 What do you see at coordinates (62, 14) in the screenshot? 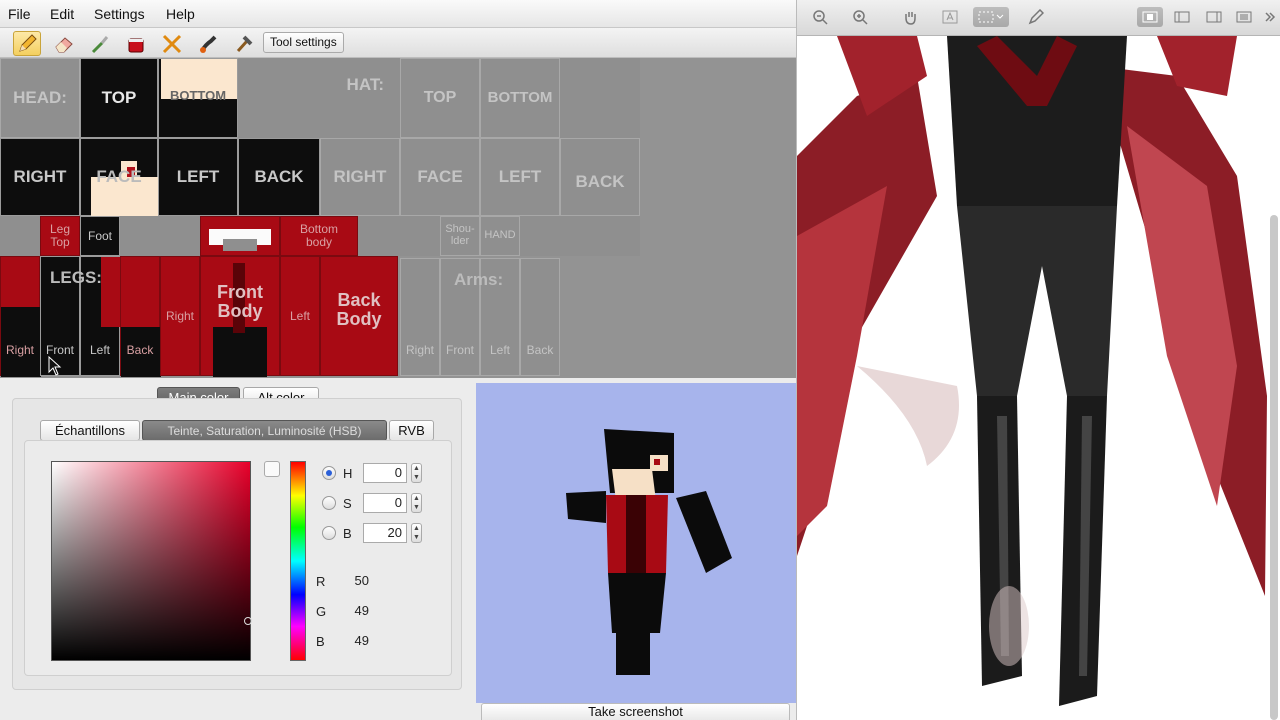
I see `menu-edit: Edit` at bounding box center [62, 14].